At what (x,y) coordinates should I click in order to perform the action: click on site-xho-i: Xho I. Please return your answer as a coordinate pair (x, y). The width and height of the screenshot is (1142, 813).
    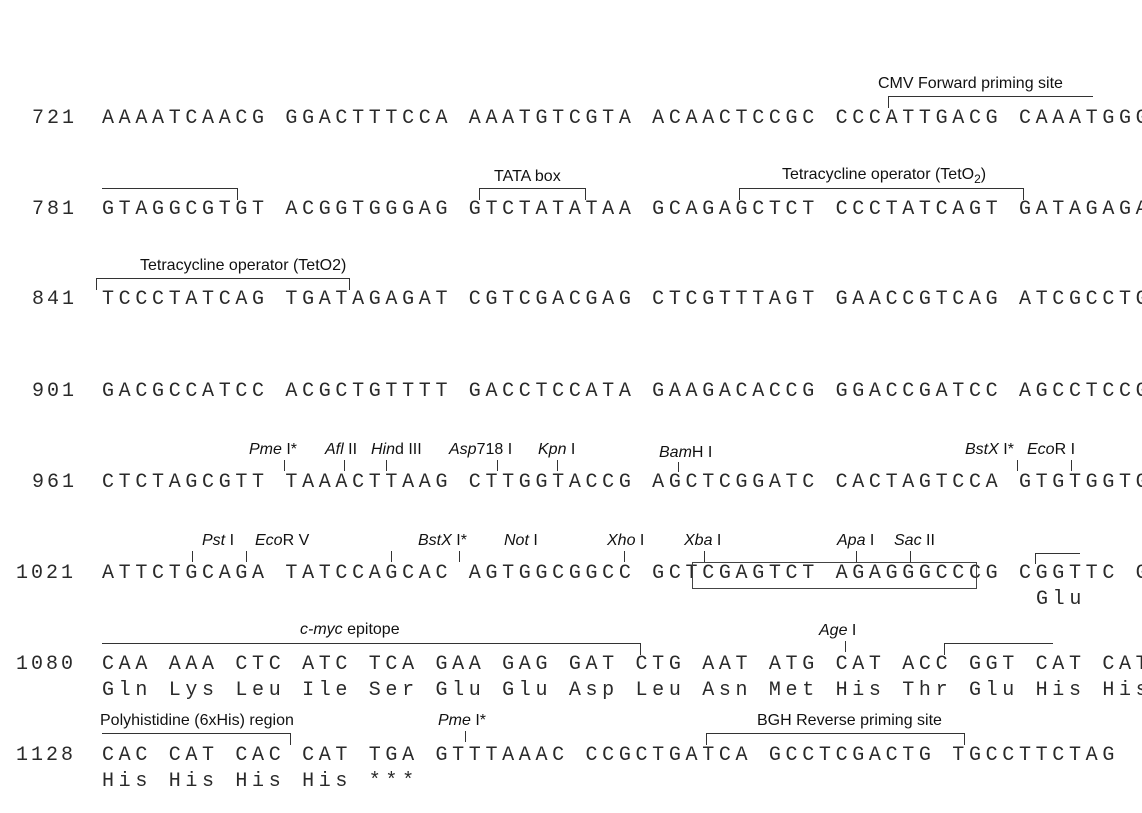
    Looking at the image, I should click on (625, 541).